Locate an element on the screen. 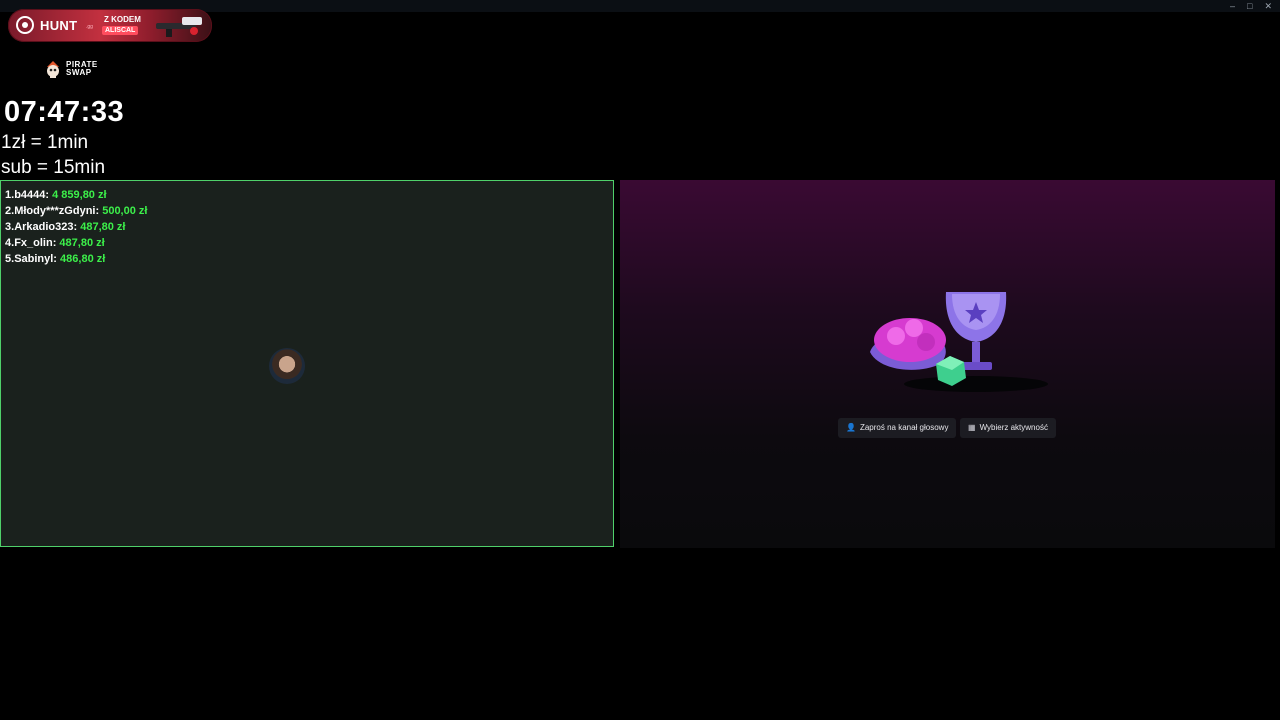  invite-voice-channel-button: 👤 Zaproś na kanał głosowy is located at coordinates (897, 428).